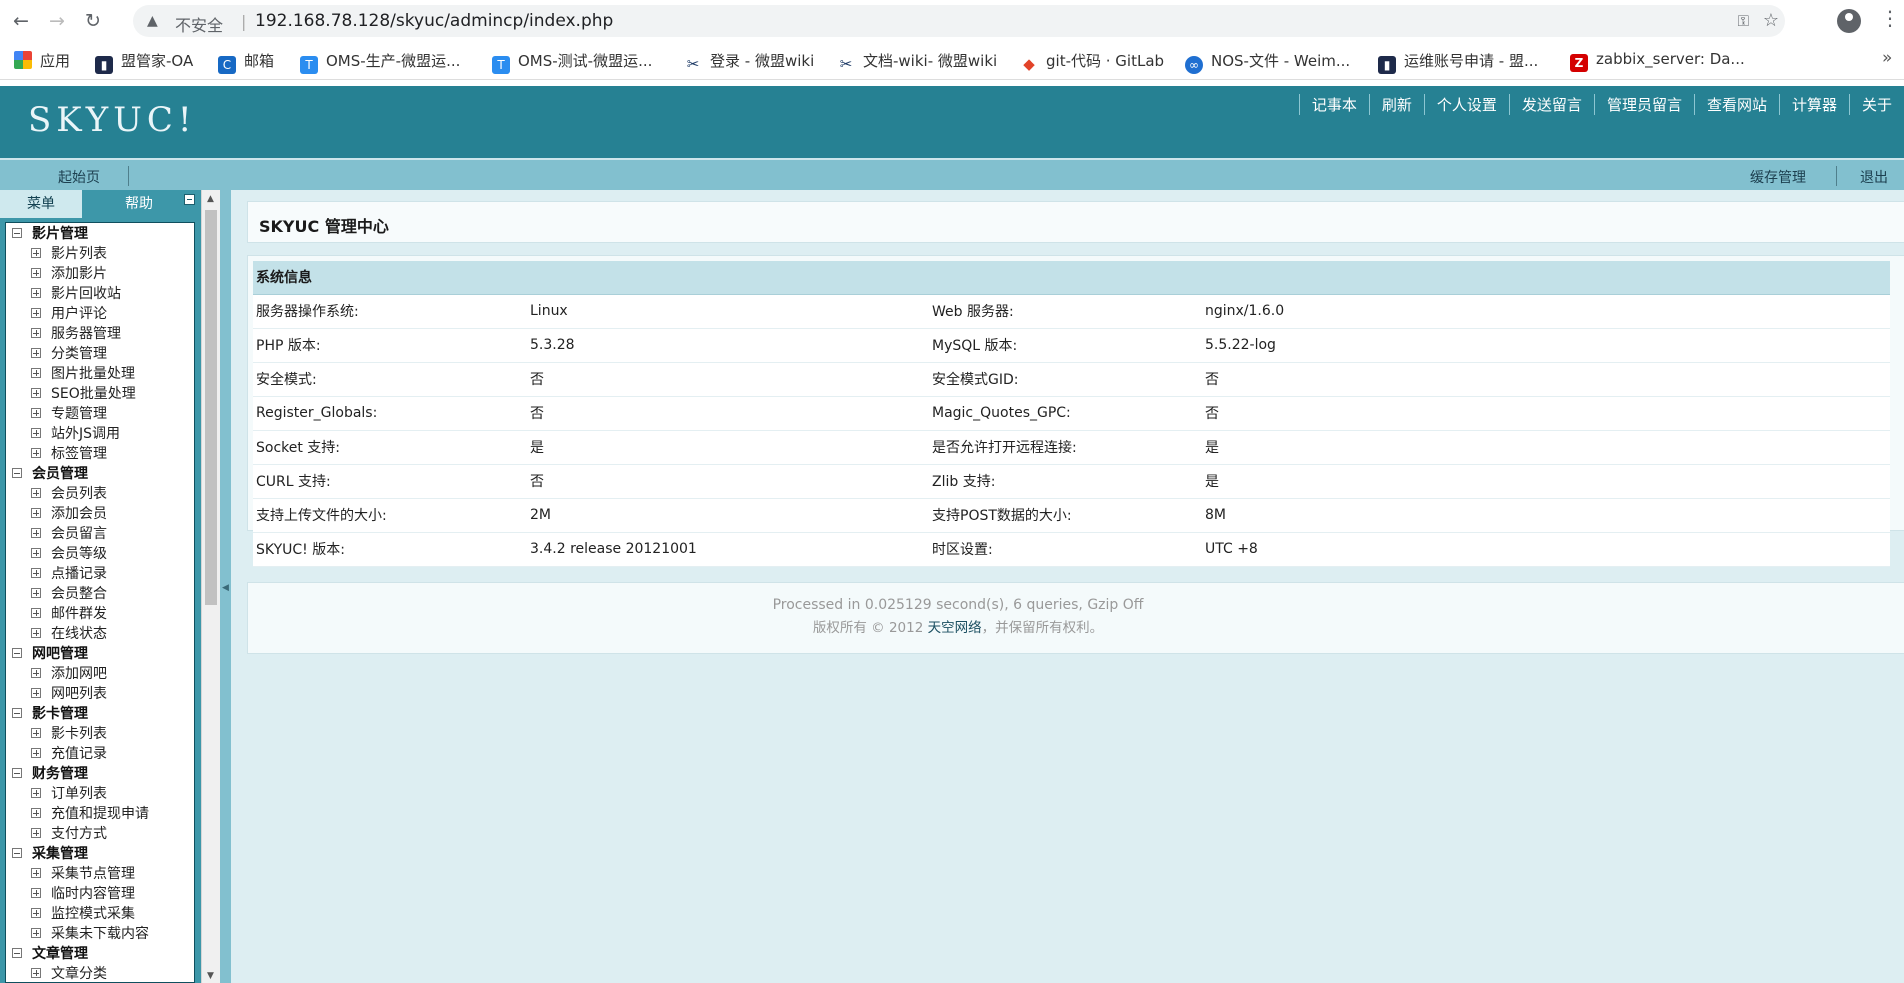 This screenshot has height=983, width=1904. I want to click on sidebar-item: 添加会员, so click(100, 514).